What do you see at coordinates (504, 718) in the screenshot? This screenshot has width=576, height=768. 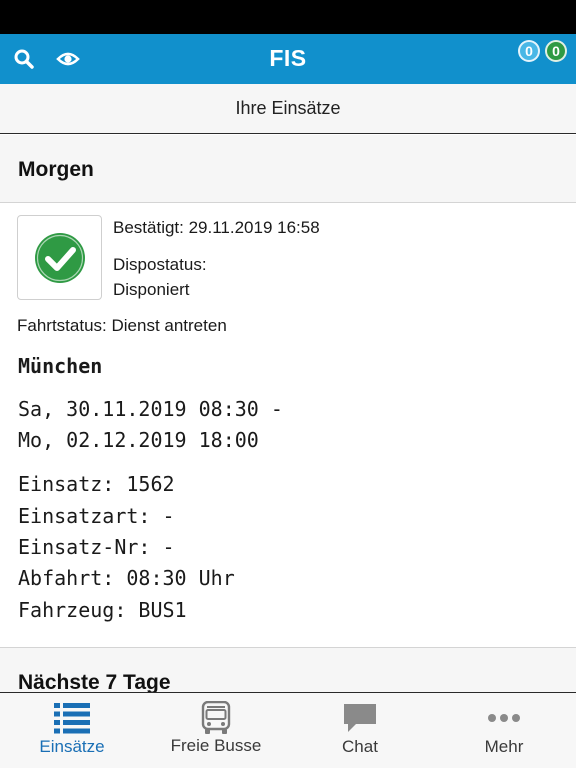 I see `more-icon` at bounding box center [504, 718].